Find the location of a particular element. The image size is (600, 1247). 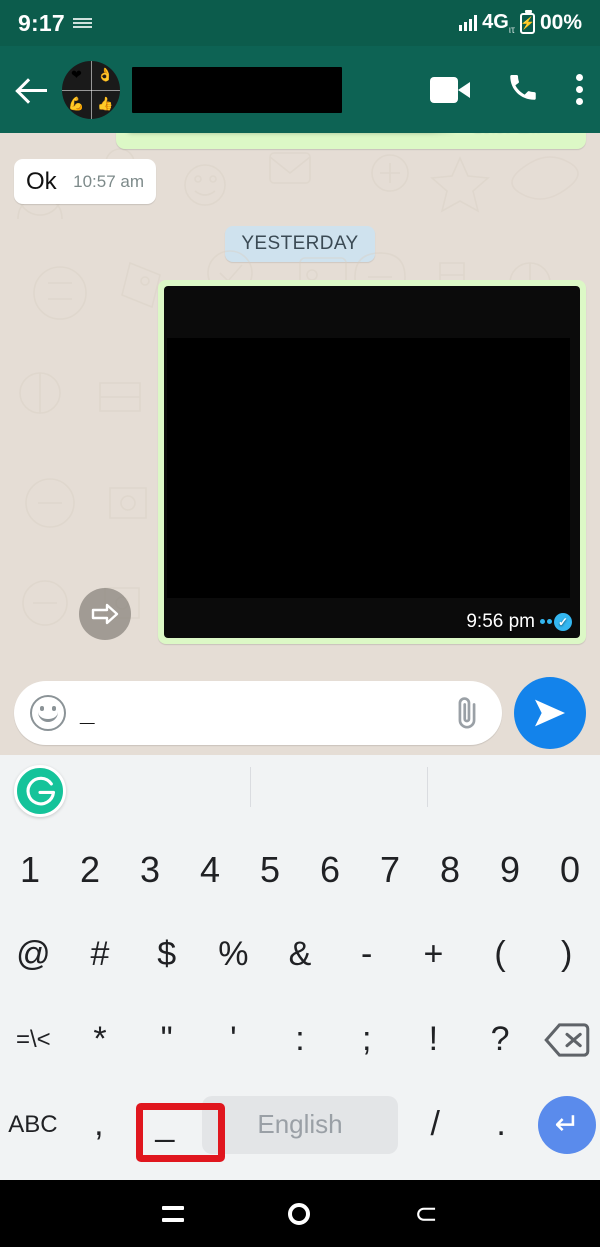

battery-charging-icon: ⚡ is located at coordinates (527, 21).